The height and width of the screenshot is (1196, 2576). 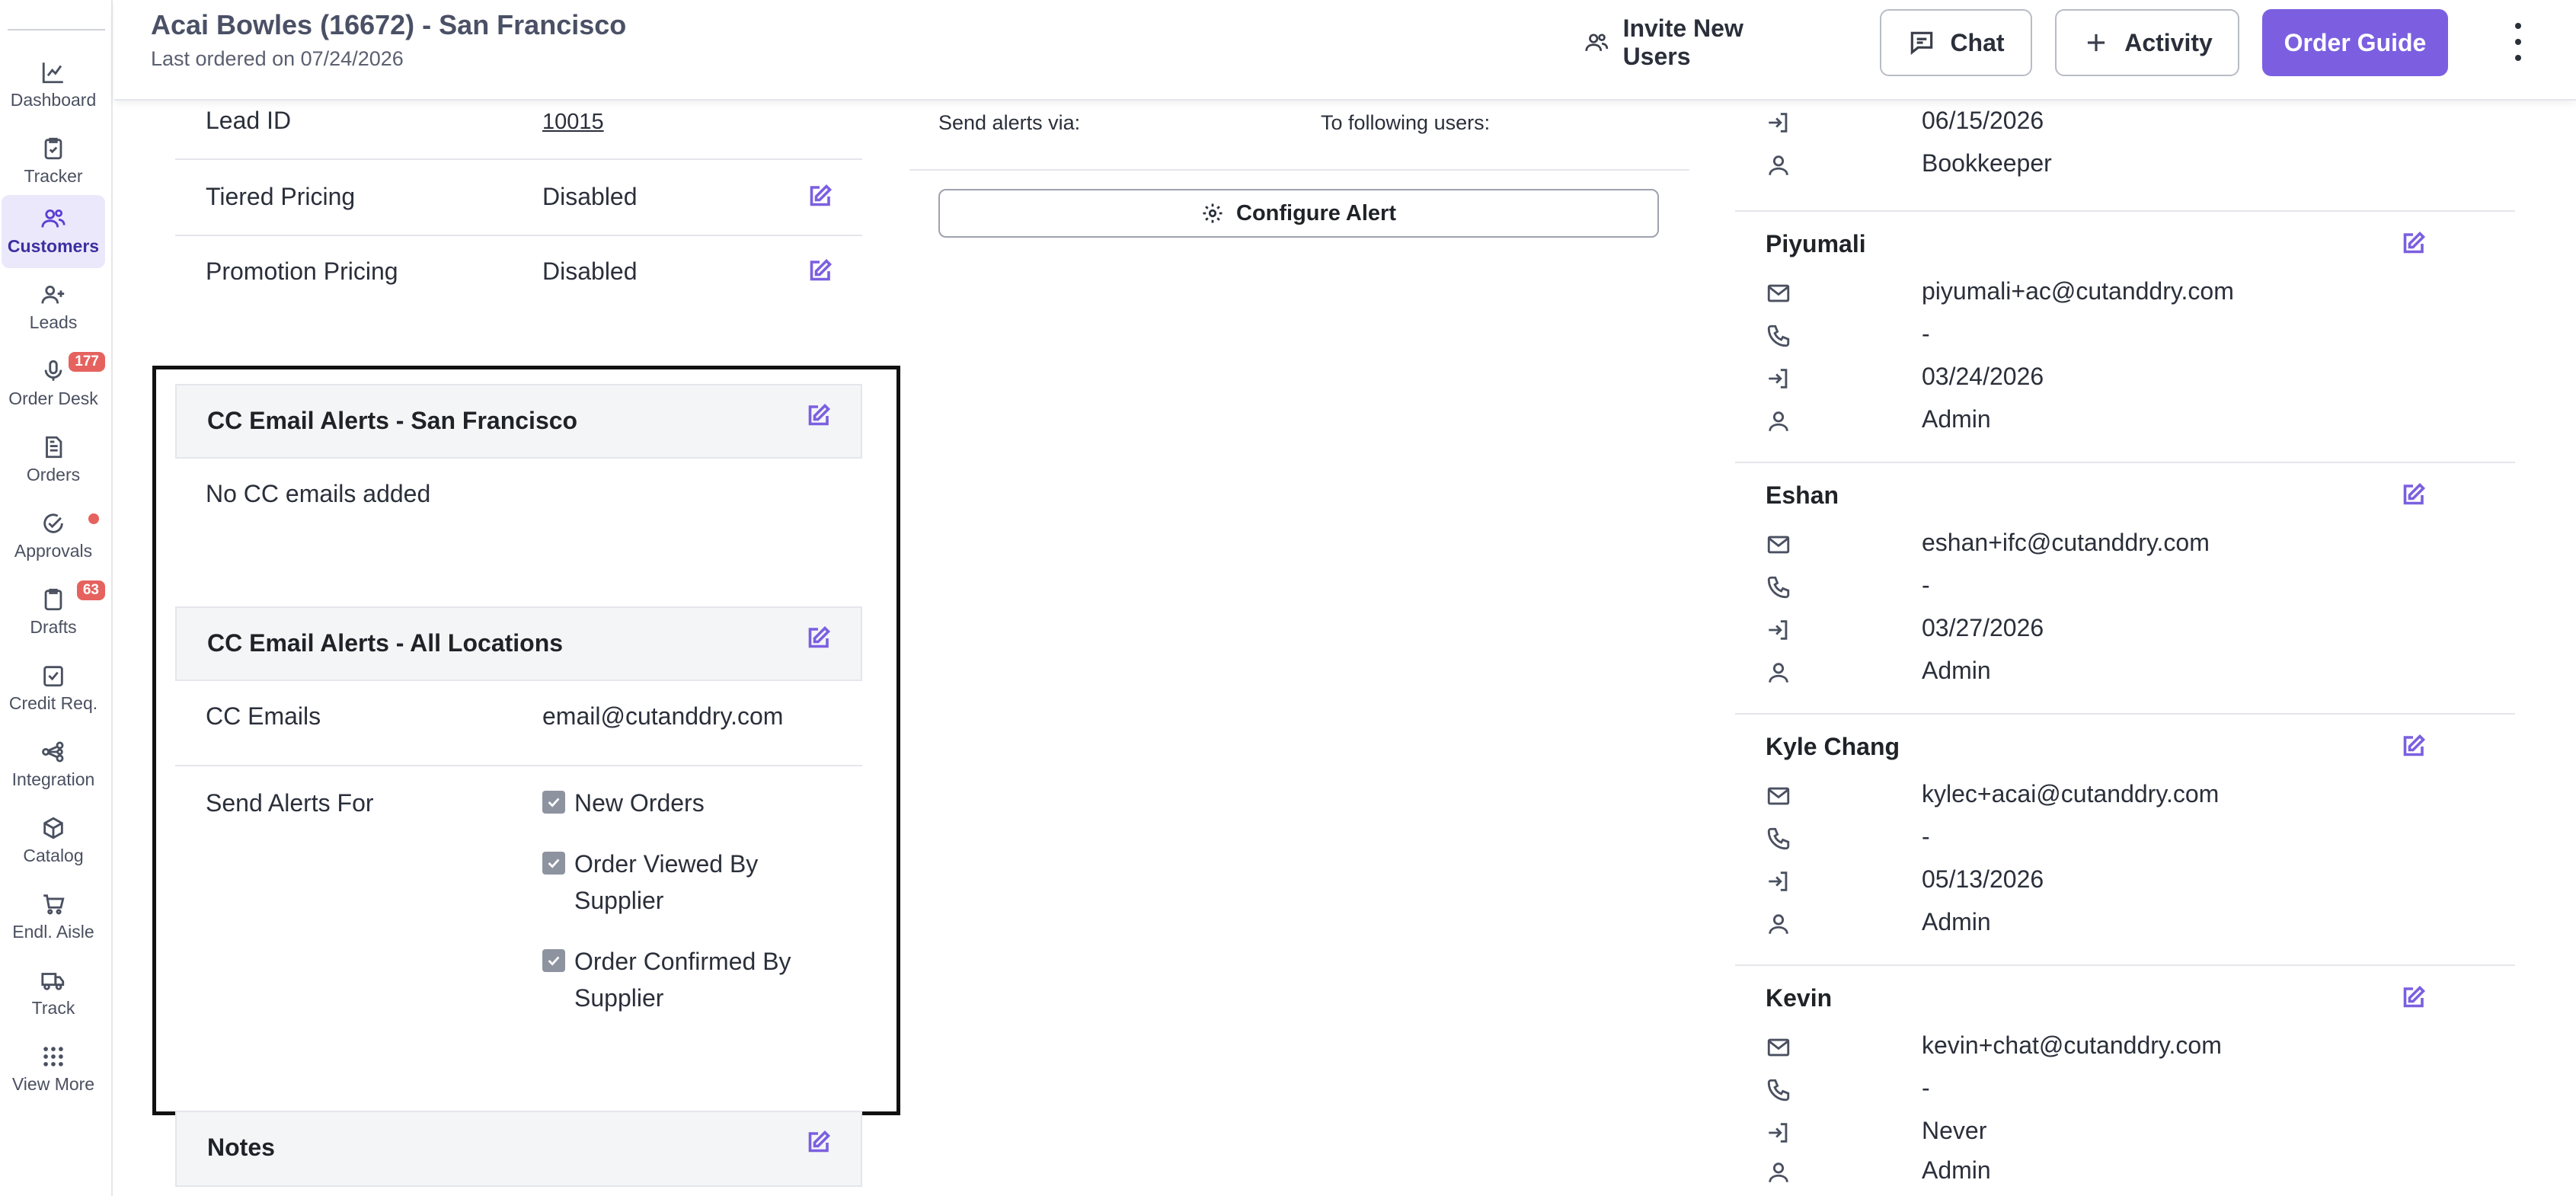 What do you see at coordinates (1299, 170) in the screenshot?
I see `alerts-divider` at bounding box center [1299, 170].